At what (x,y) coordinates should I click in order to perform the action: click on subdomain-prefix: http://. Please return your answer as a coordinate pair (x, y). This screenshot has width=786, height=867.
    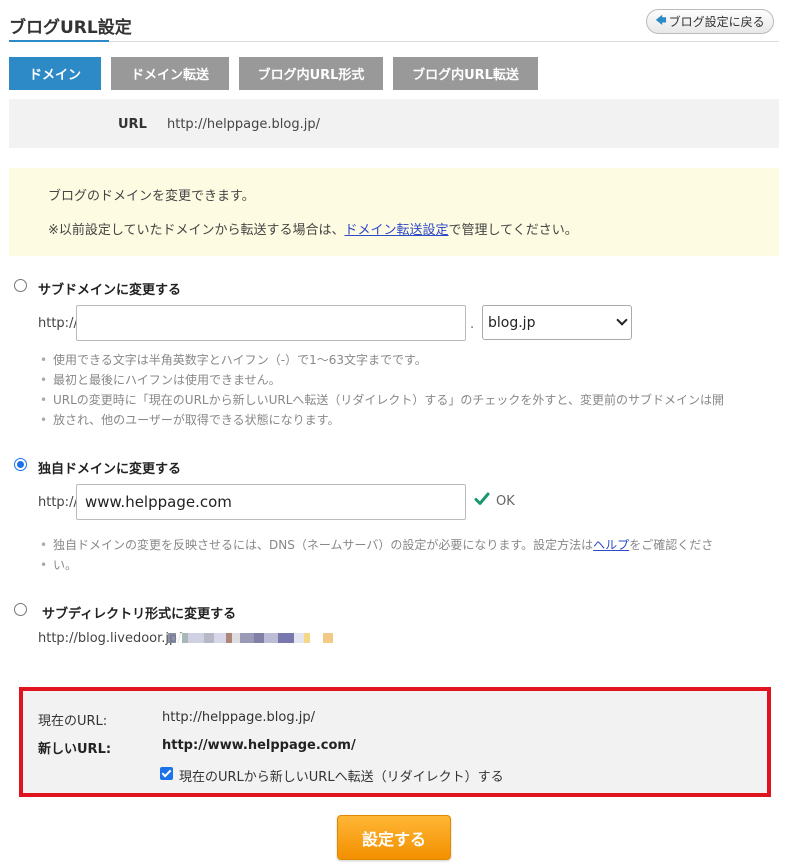
    Looking at the image, I should click on (58, 323).